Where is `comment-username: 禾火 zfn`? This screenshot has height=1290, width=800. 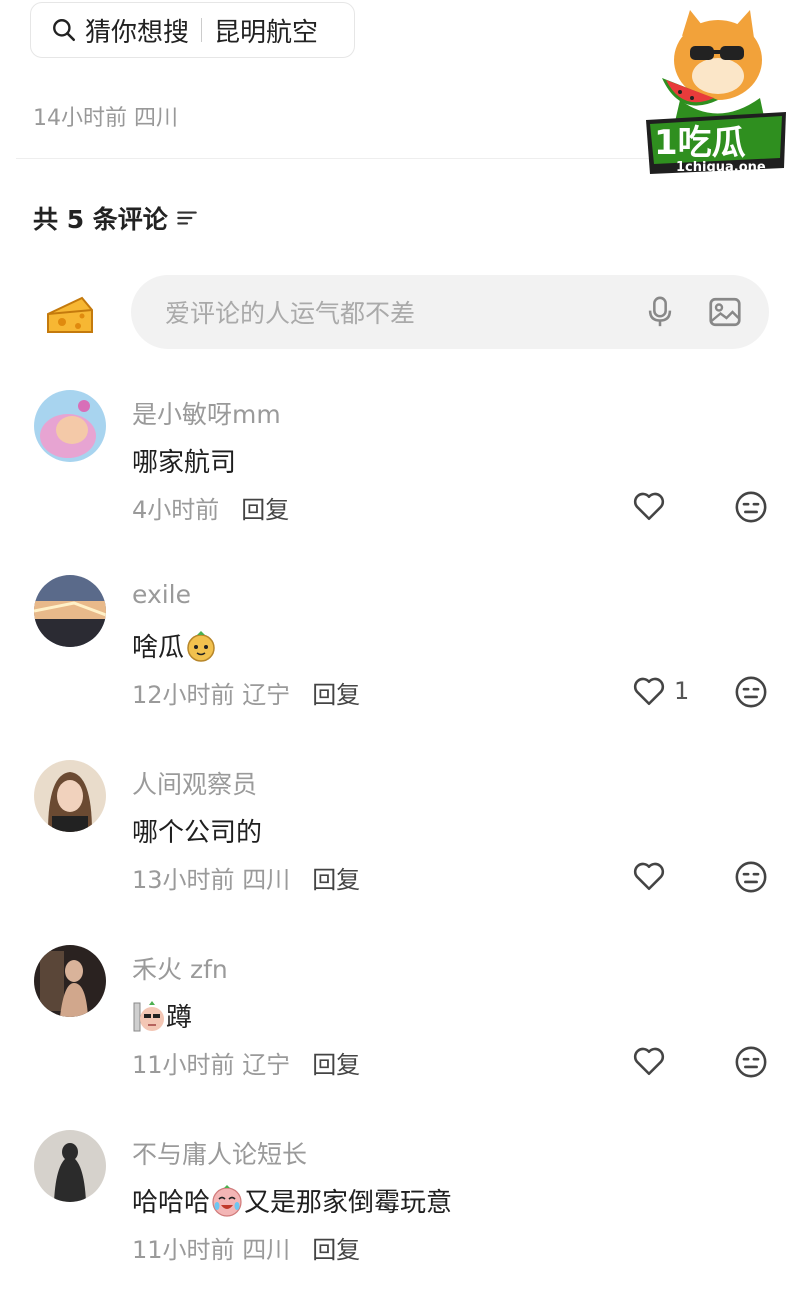 comment-username: 禾火 zfn is located at coordinates (180, 968).